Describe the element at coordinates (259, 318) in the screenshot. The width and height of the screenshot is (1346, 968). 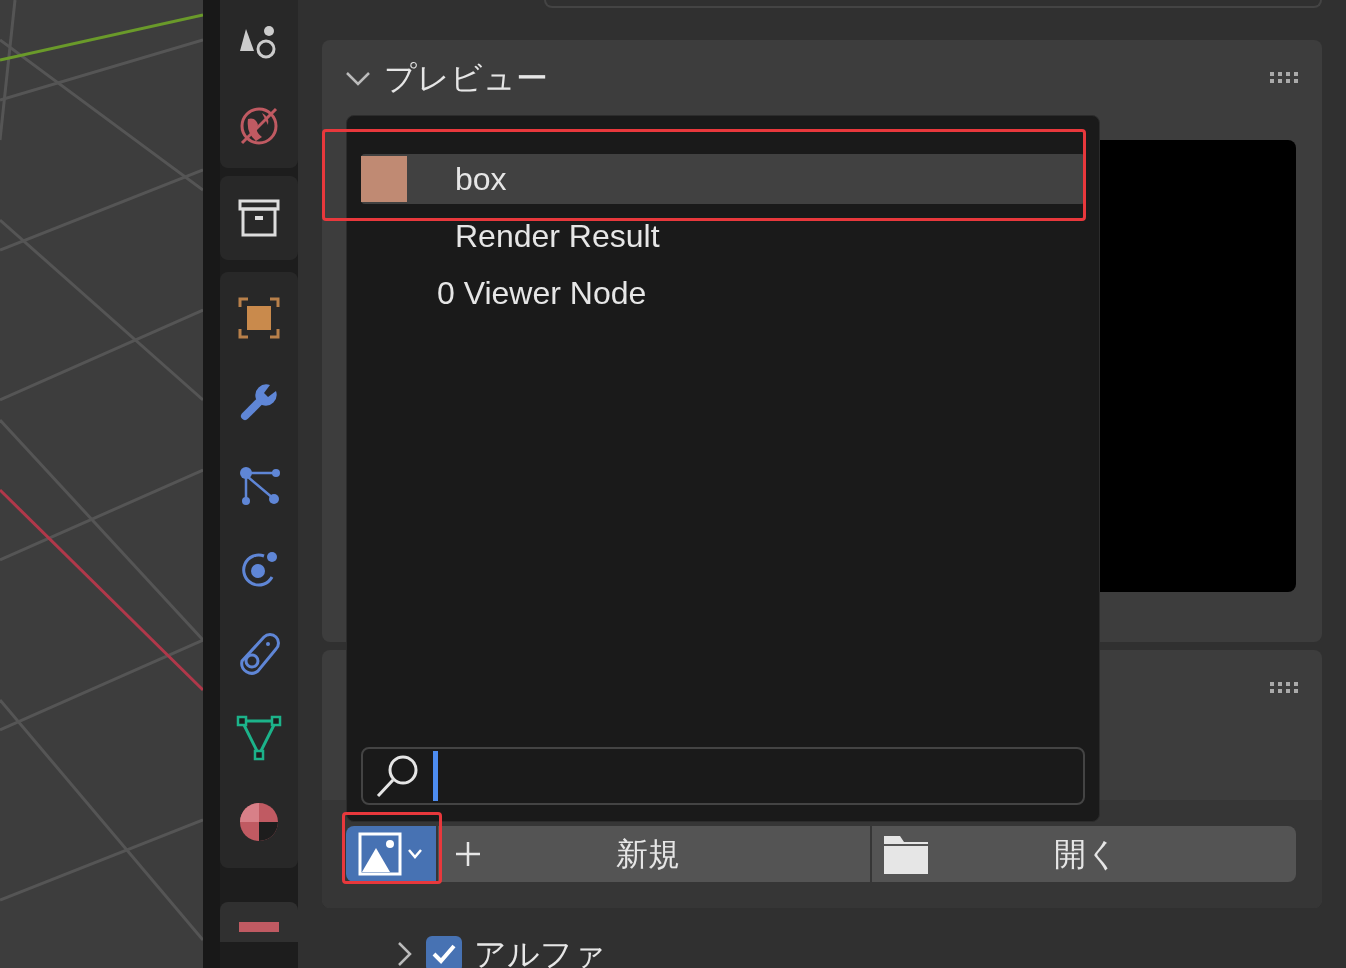
I see `object-icon` at that location.